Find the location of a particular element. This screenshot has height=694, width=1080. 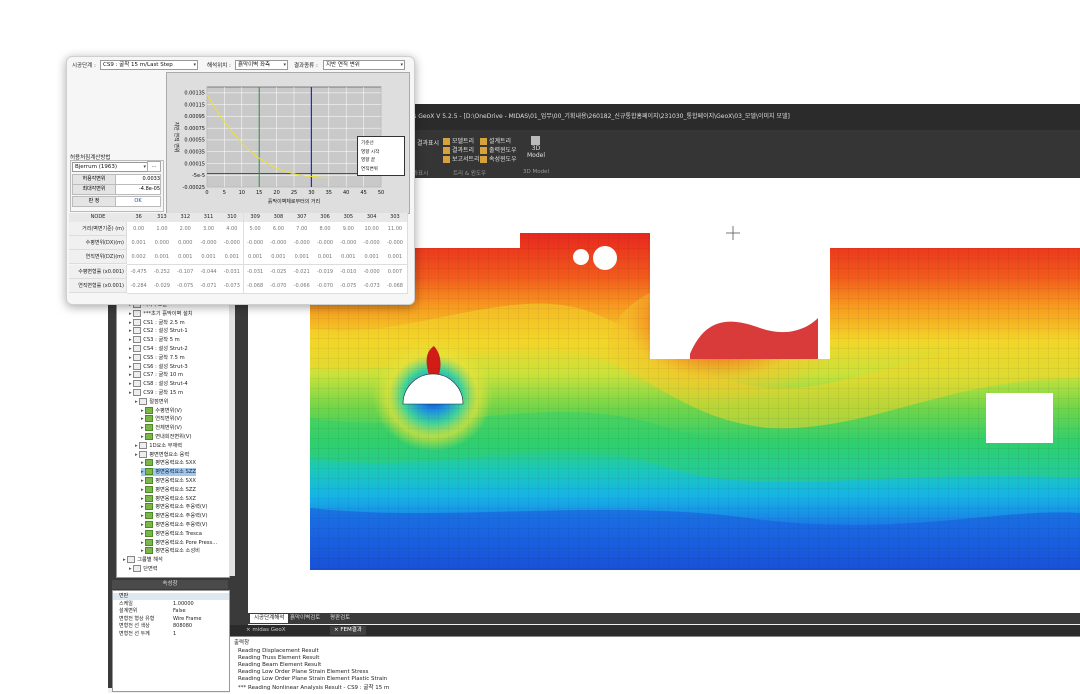

ribbon-design-tree: 설계트리 is located at coordinates (495, 140).